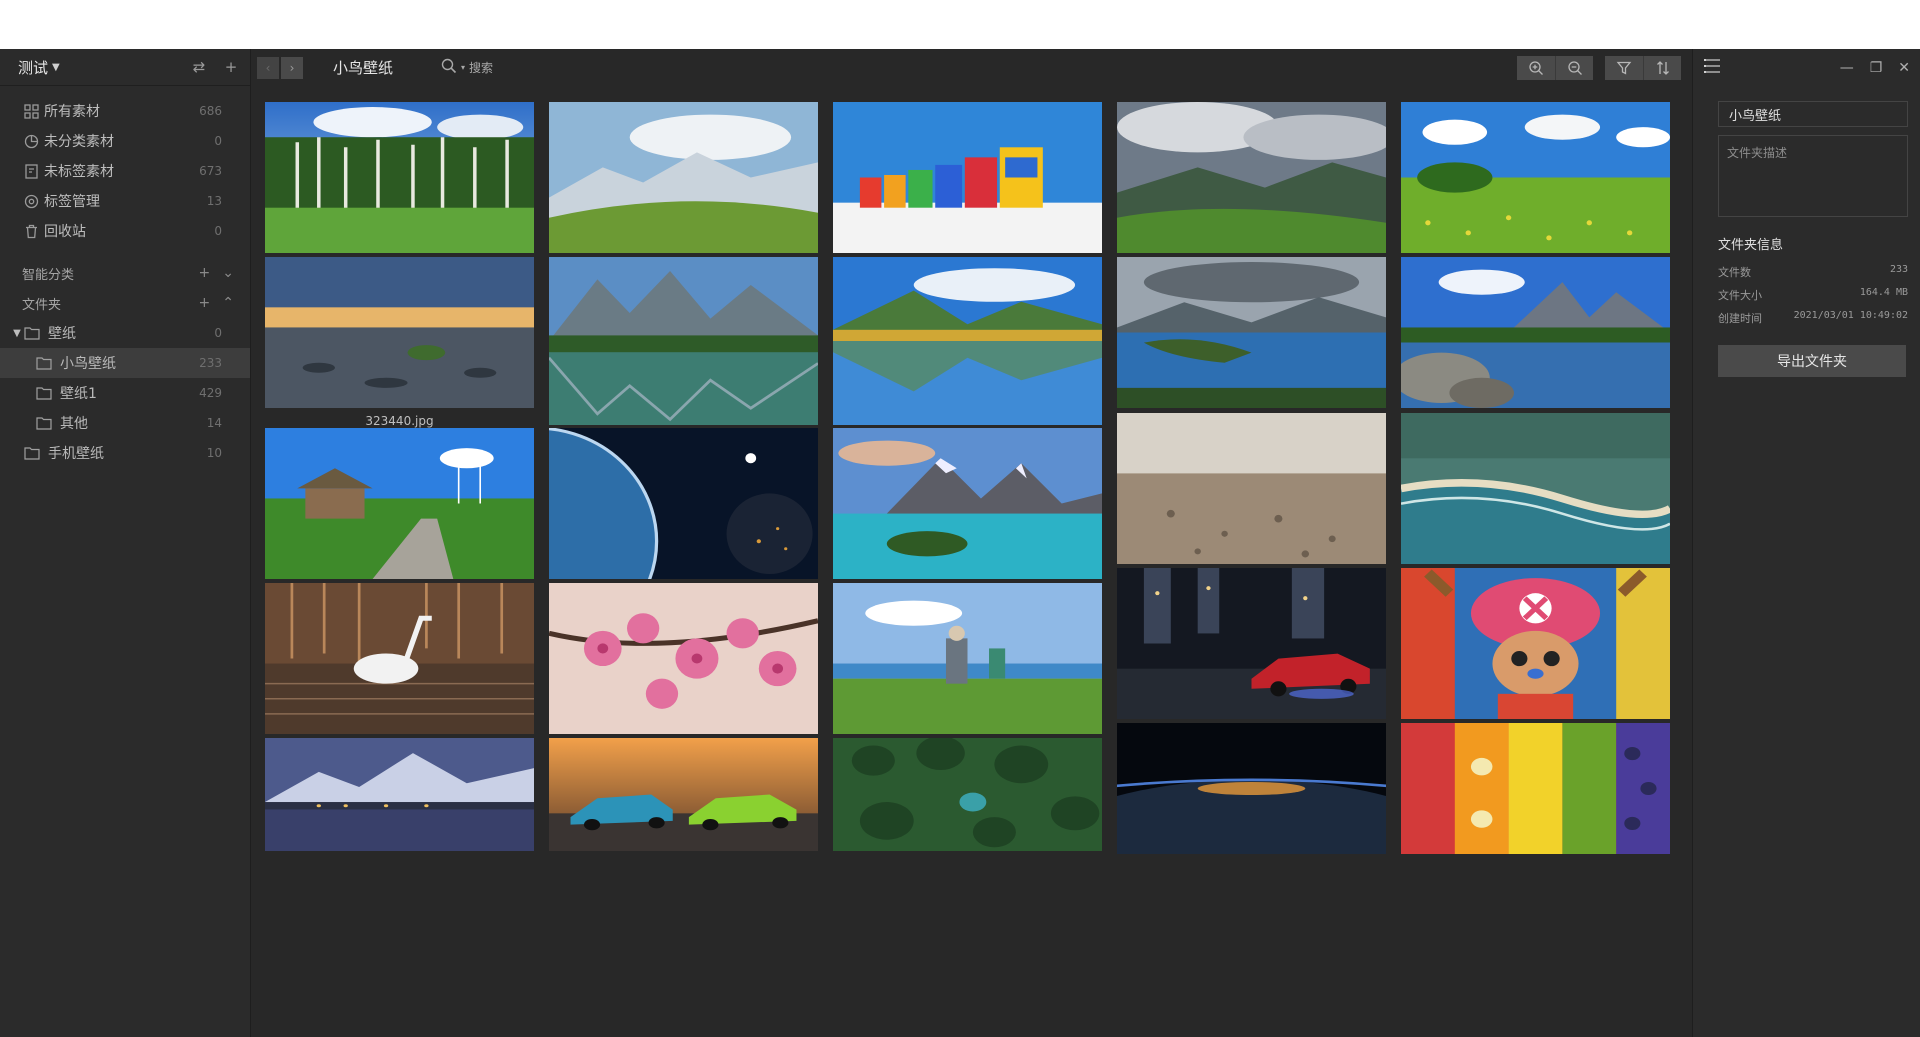 The height and width of the screenshot is (1037, 1920). Describe the element at coordinates (463, 67) in the screenshot. I see `caret-down-icon: ▾` at that location.